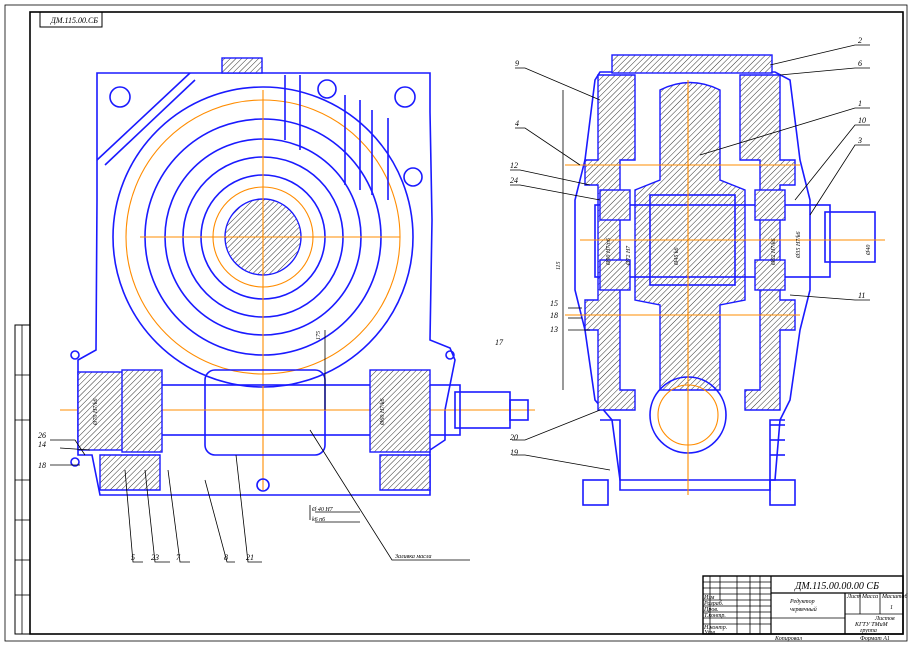 Image resolution: width=912 pixels, height=646 pixels. What do you see at coordinates (860, 40) in the screenshot?
I see `side-label: 2` at bounding box center [860, 40].